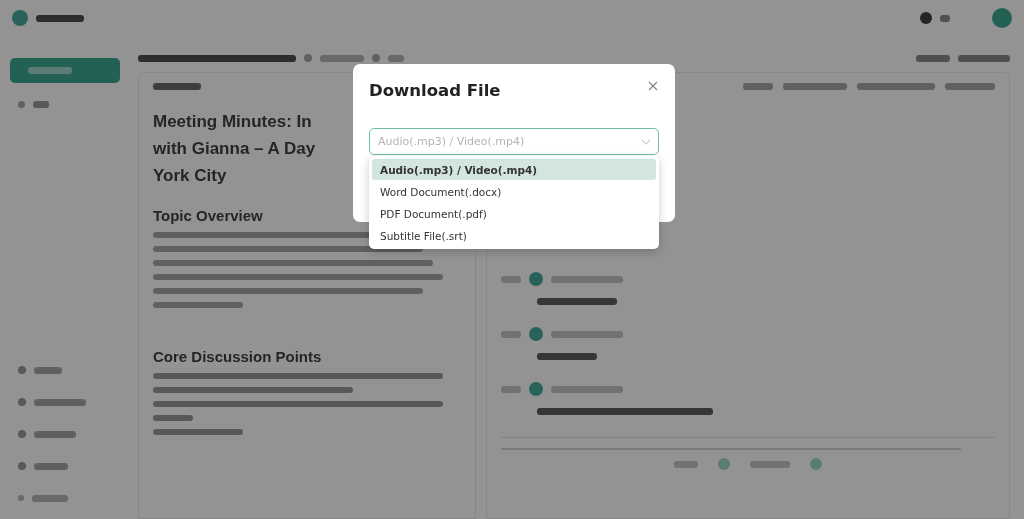  What do you see at coordinates (237, 356) in the screenshot?
I see `section-heading: Core Discussion Points` at bounding box center [237, 356].